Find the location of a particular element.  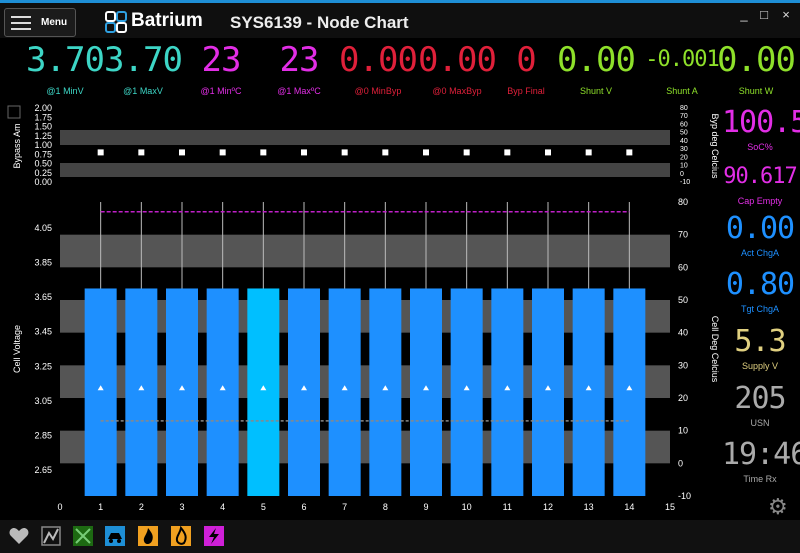

window-title: SYS6139 - Node Chart is located at coordinates (319, 22).